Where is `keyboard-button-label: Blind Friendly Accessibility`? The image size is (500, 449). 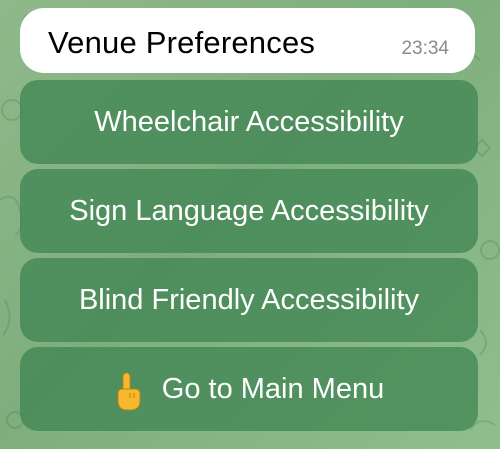
keyboard-button-label: Blind Friendly Accessibility is located at coordinates (249, 299).